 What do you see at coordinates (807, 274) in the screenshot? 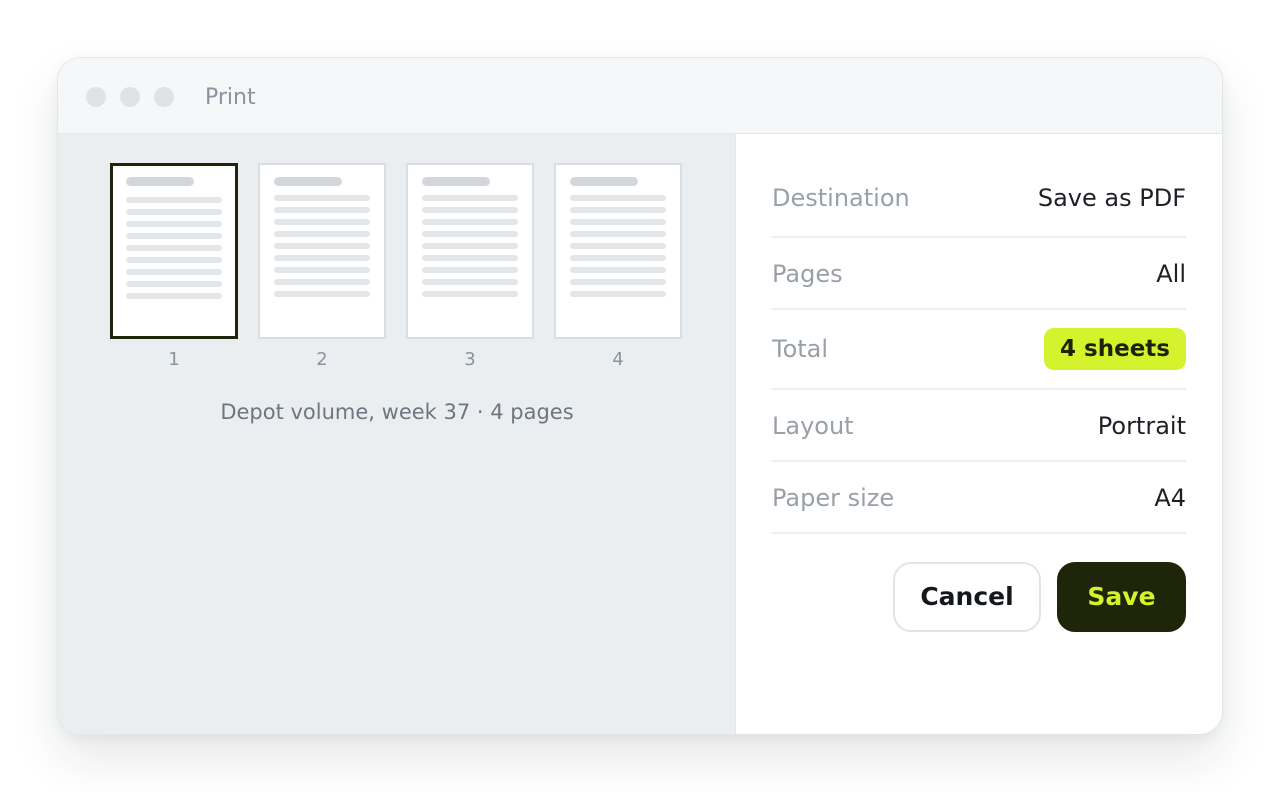
I see `setting-label: Pages` at bounding box center [807, 274].